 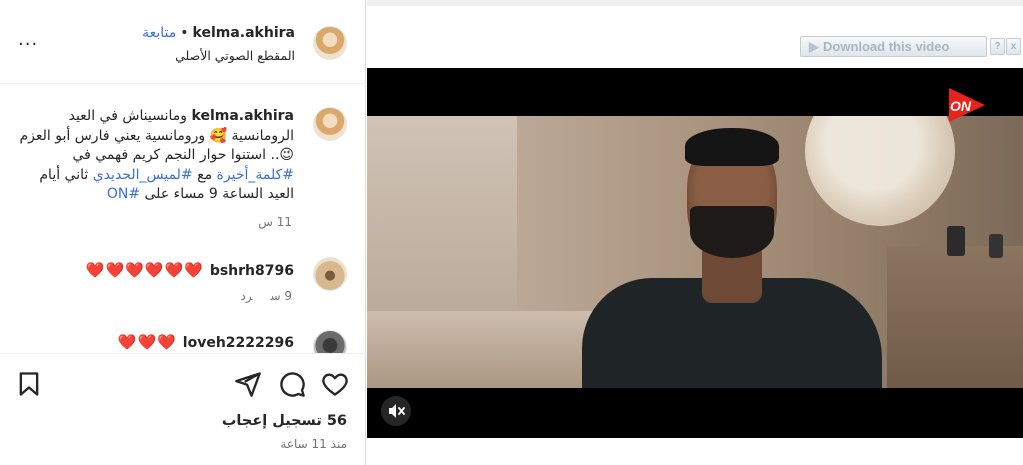 What do you see at coordinates (695, 3) in the screenshot?
I see `top-divider` at bounding box center [695, 3].